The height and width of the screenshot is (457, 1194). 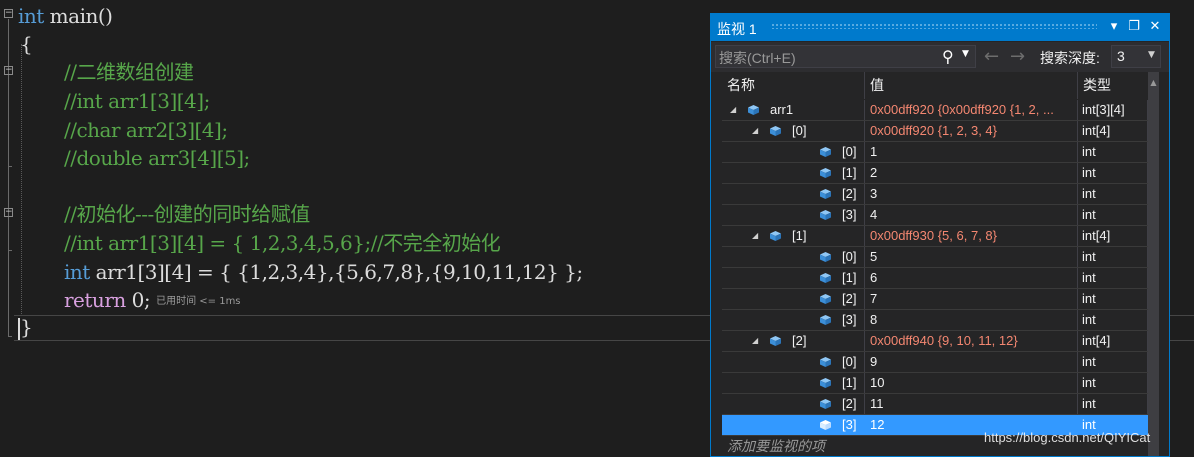 I want to click on indent-guide, so click(x=21, y=179).